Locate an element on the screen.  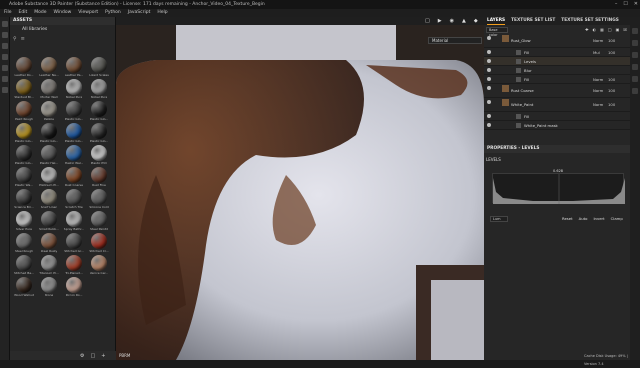
layer-row: White_Paint Norm 100 is located at coordinates (557, 105).